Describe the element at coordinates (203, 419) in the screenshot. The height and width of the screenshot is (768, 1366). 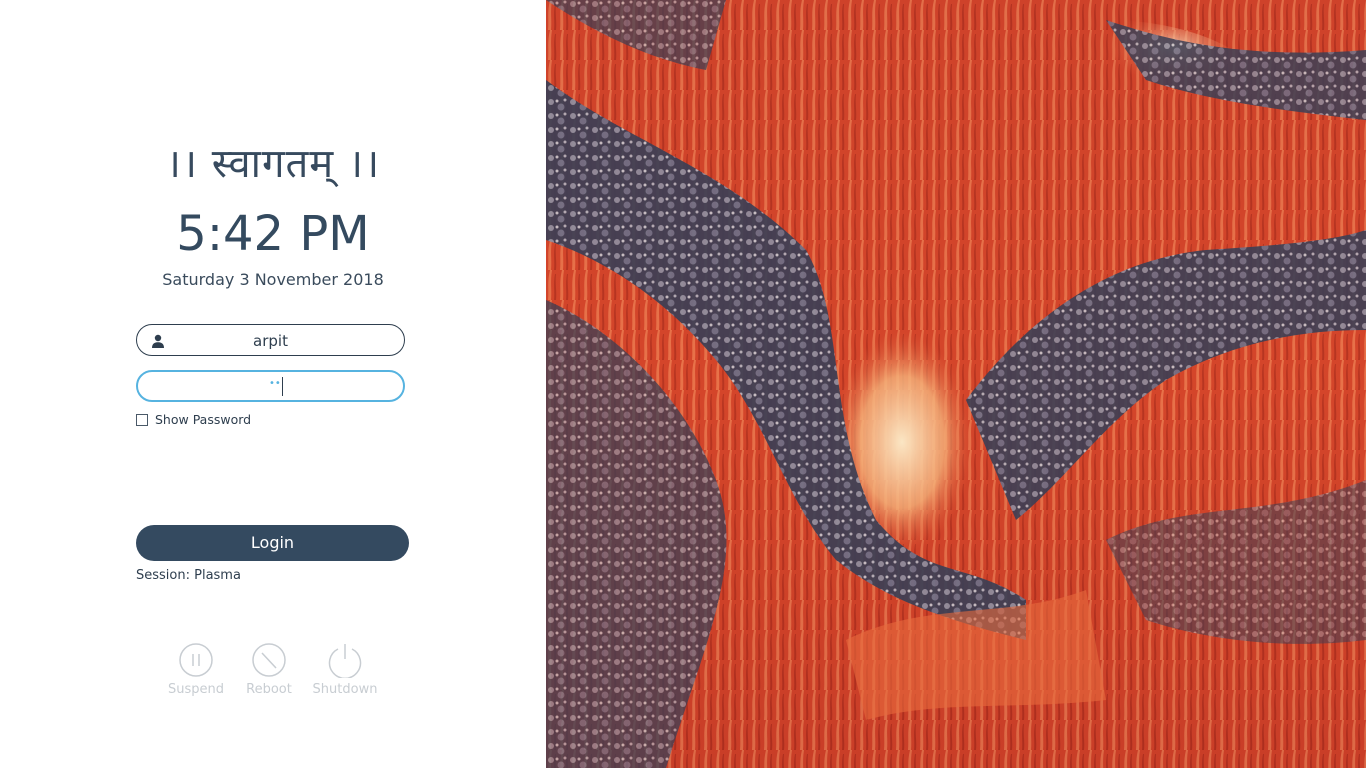
I see `show-password-label: Show Password` at that location.